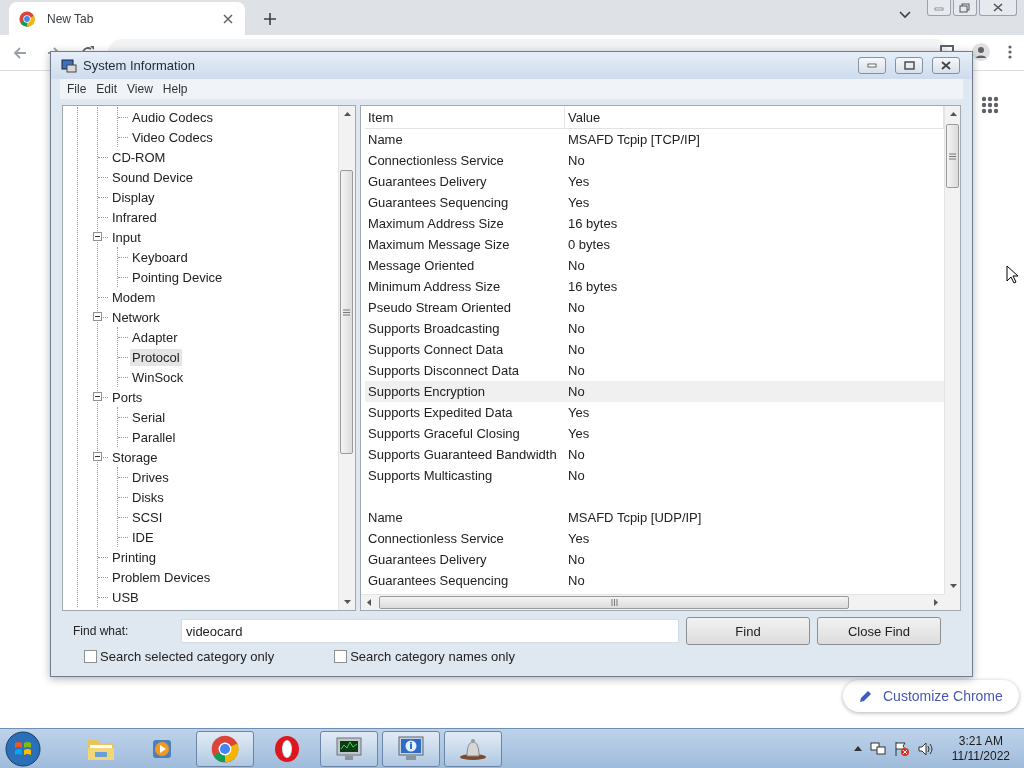 This screenshot has height=768, width=1024. Describe the element at coordinates (965, 8) in the screenshot. I see `restore-button` at that location.